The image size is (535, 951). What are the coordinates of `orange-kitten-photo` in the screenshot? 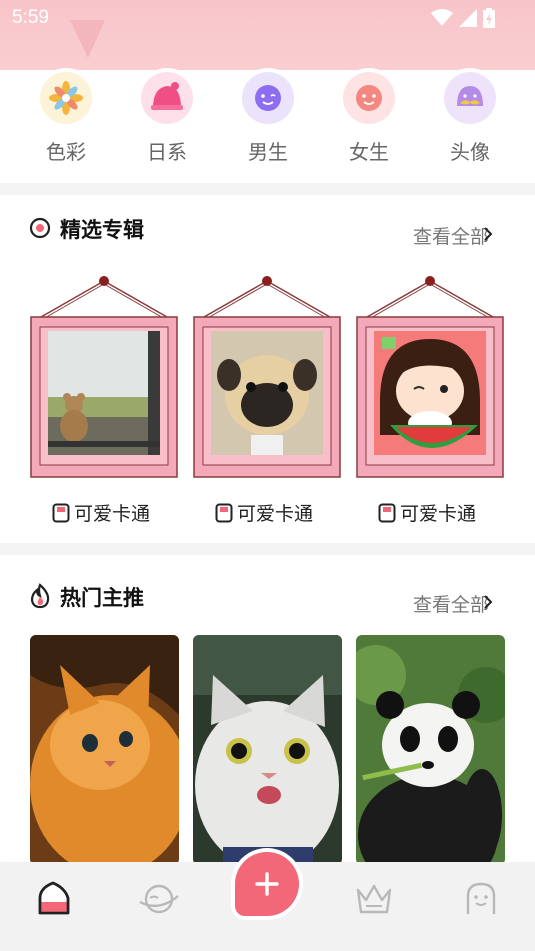 It's located at (104, 750).